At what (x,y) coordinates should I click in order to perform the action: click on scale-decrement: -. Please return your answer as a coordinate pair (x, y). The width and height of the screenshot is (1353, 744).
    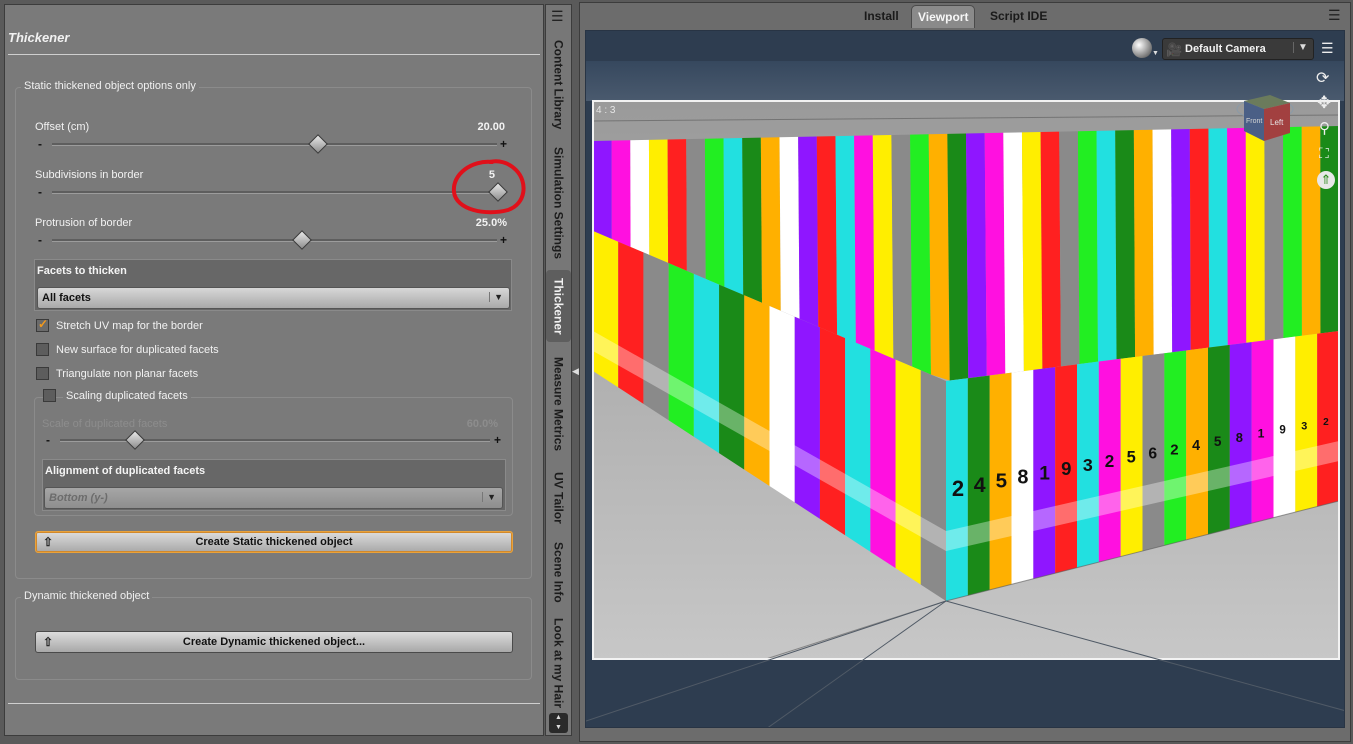
    Looking at the image, I should click on (48, 440).